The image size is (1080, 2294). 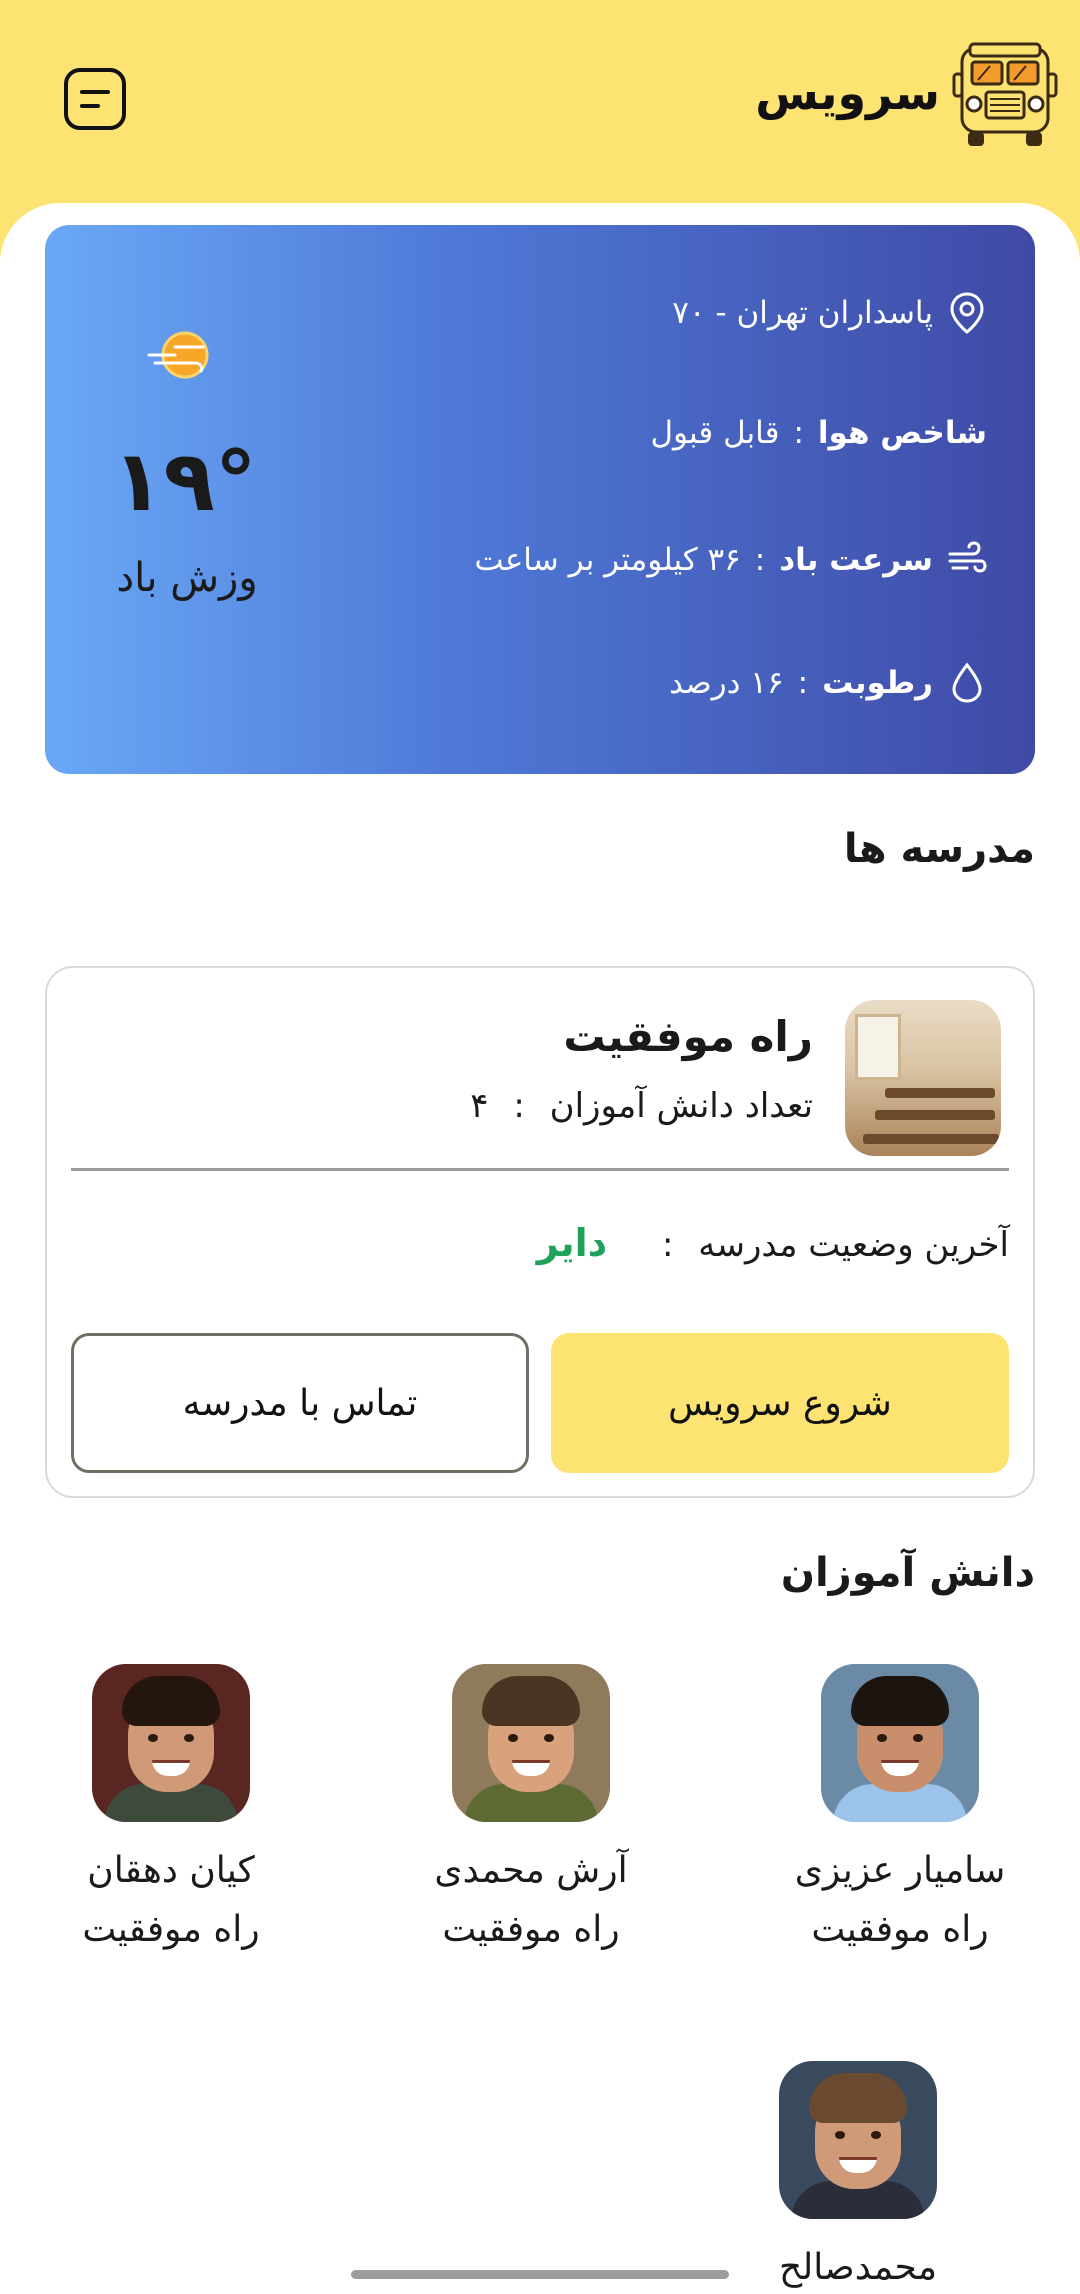 What do you see at coordinates (967, 313) in the screenshot?
I see `location-pin-icon` at bounding box center [967, 313].